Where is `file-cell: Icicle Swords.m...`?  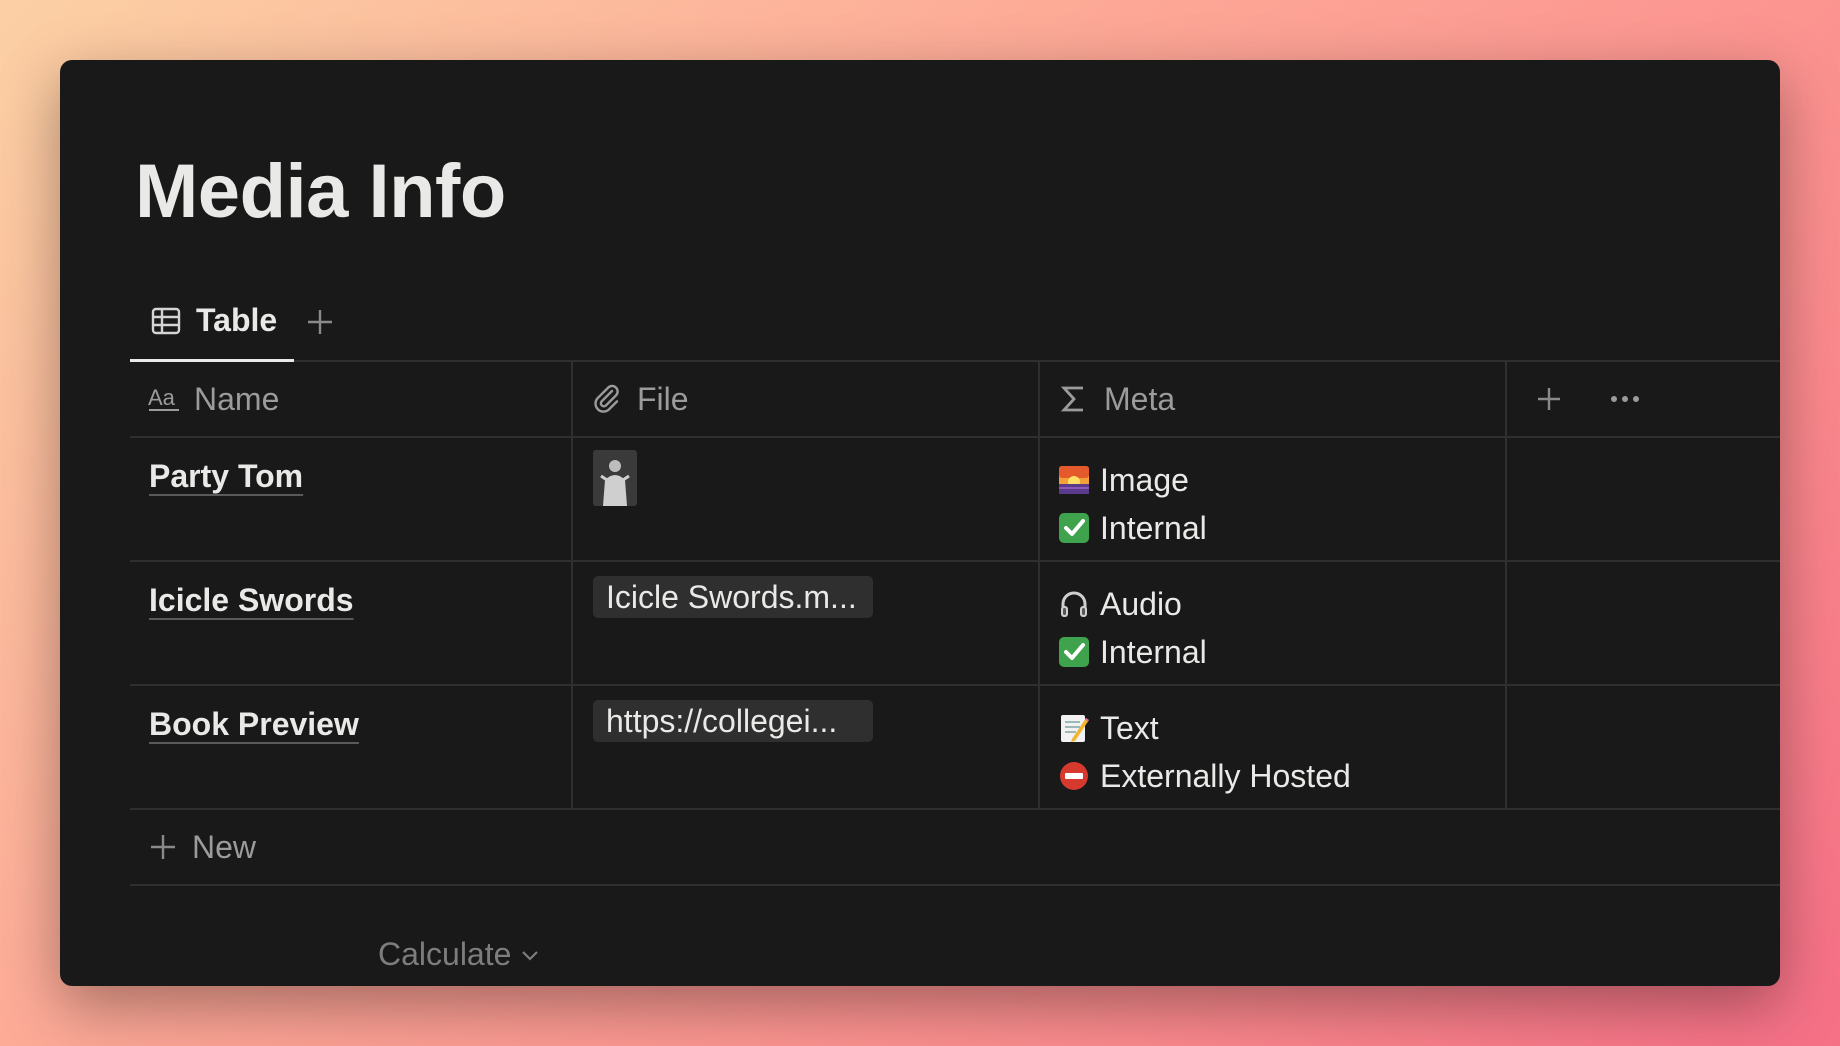 file-cell: Icicle Swords.m... is located at coordinates (806, 623).